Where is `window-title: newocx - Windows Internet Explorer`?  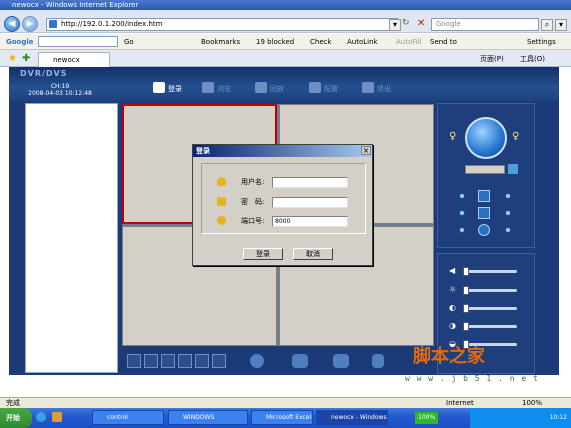
window-title: newocx - Windows Internet Explorer is located at coordinates (285, 5).